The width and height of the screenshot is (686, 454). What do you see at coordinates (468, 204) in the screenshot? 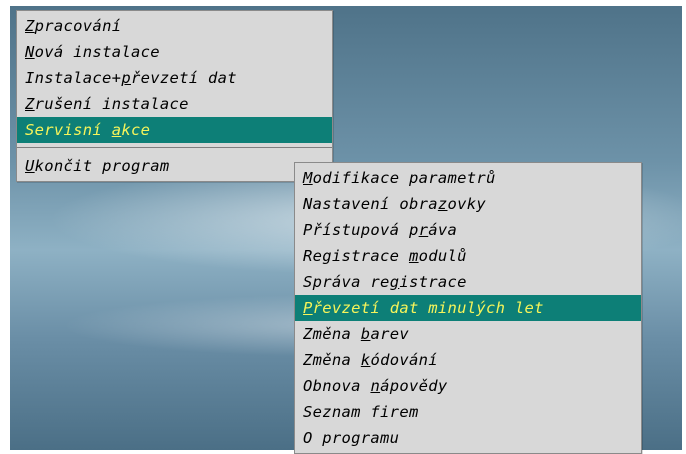
I see `submenu-item-nastaveni-obrazovky: Nastavení obrazovky` at bounding box center [468, 204].